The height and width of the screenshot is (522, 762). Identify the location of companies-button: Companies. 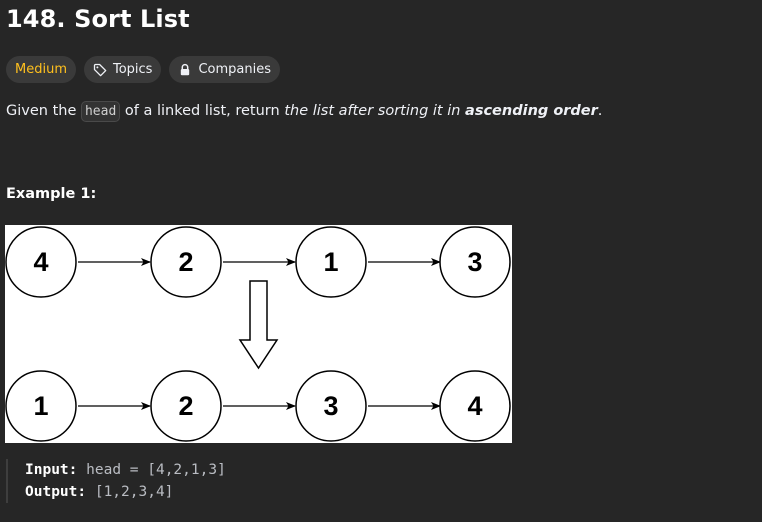
(225, 69).